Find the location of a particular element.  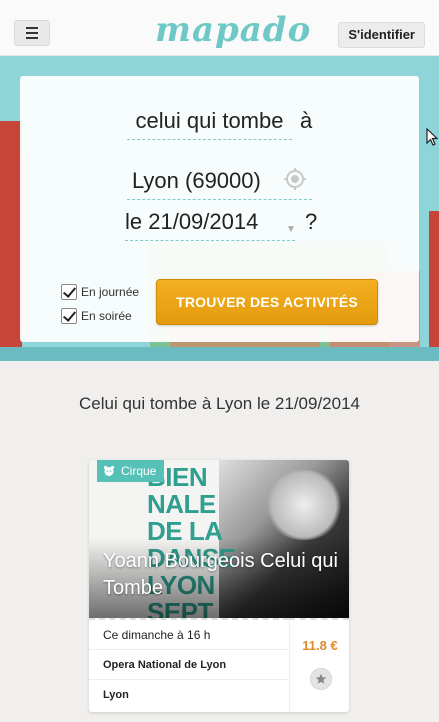

evening-checkbox-label: En soirée is located at coordinates (106, 316).